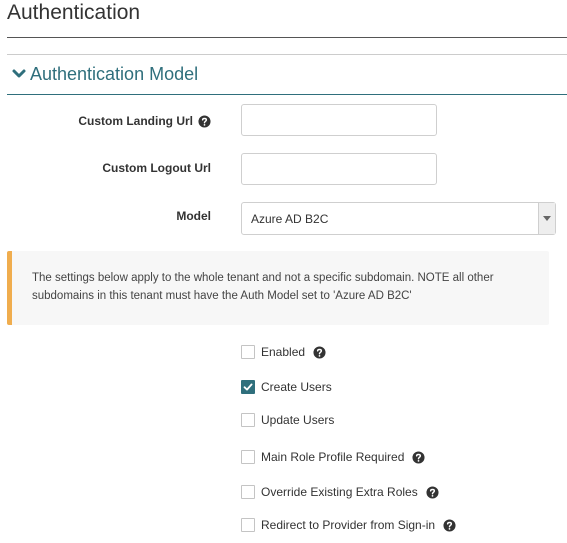 This screenshot has width=567, height=543. Describe the element at coordinates (248, 352) in the screenshot. I see `enabled-checkbox` at that location.